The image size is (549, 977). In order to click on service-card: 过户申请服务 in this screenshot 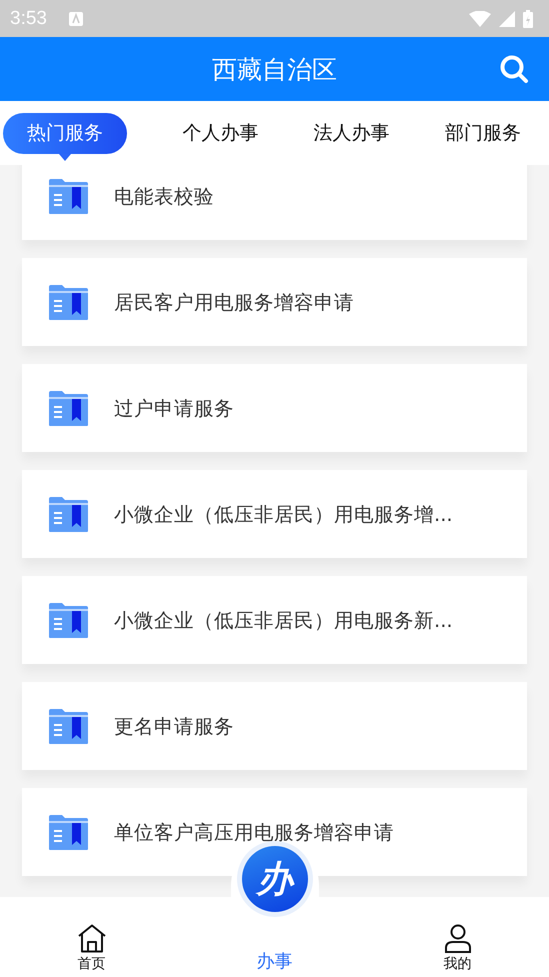, I will do `click(274, 408)`.